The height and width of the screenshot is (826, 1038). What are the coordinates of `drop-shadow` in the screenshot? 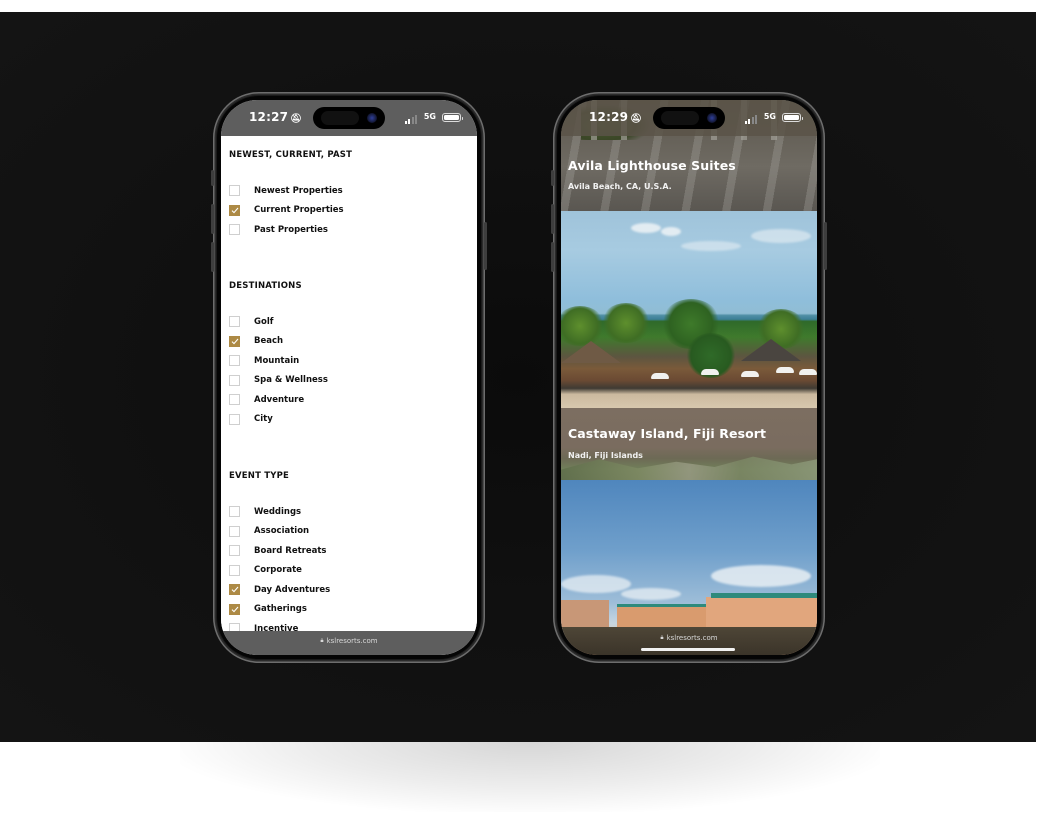 It's located at (530, 777).